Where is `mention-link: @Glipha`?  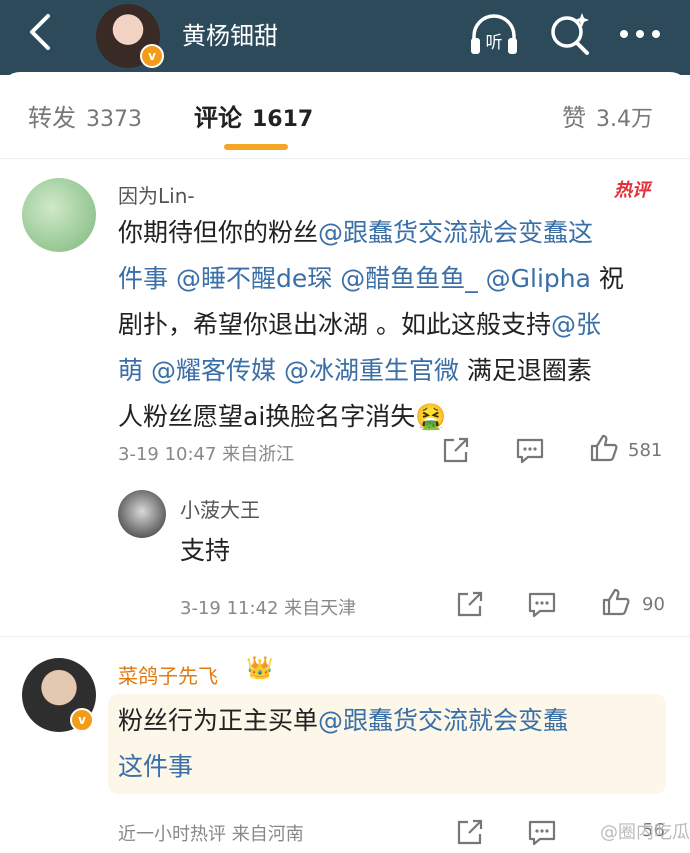 mention-link: @Glipha is located at coordinates (538, 278).